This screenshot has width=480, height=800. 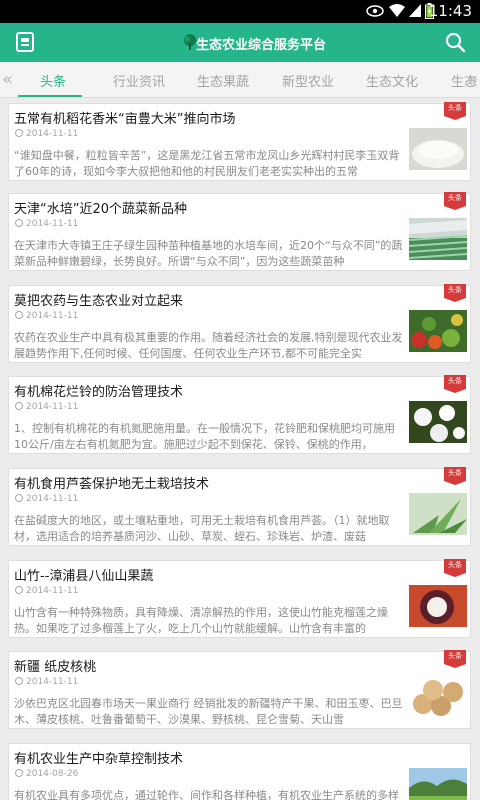 I want to click on category-tabs: « 头条 行业资讯 生态果蔬 新型农业 生态文化 生态 », so click(x=240, y=80).